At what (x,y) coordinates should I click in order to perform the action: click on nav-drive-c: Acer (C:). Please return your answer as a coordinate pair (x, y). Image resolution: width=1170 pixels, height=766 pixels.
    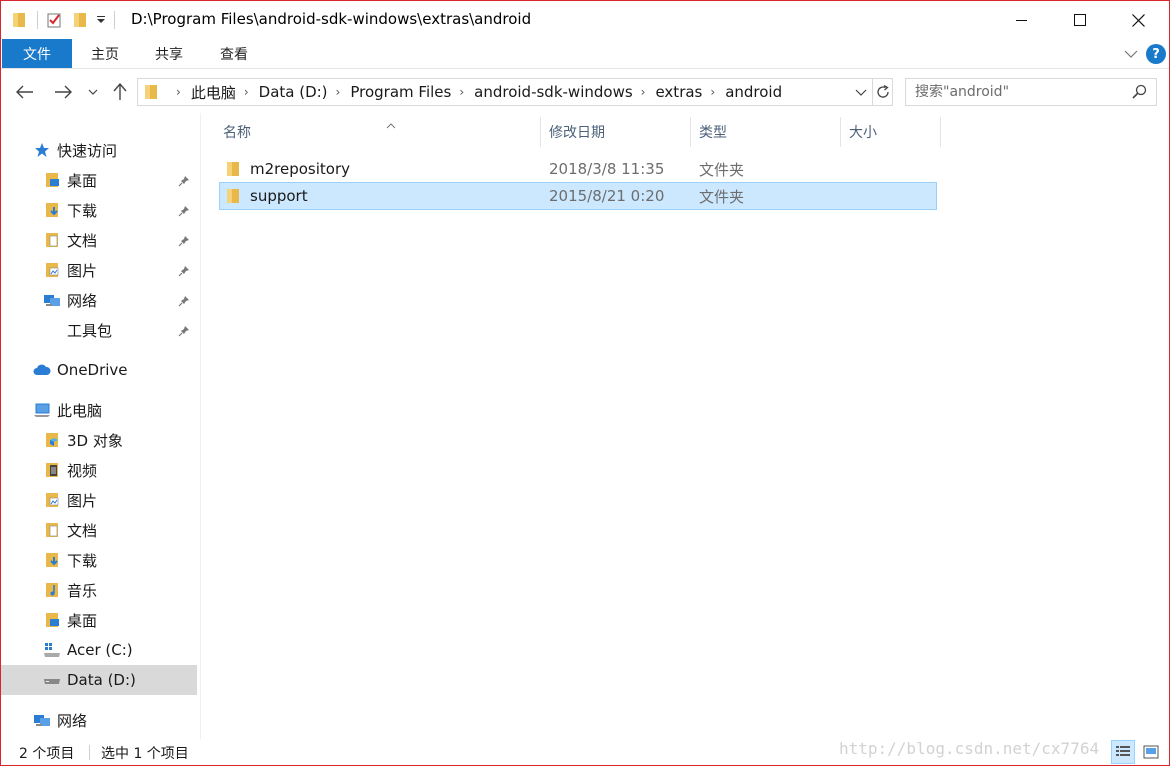
    Looking at the image, I should click on (99, 650).